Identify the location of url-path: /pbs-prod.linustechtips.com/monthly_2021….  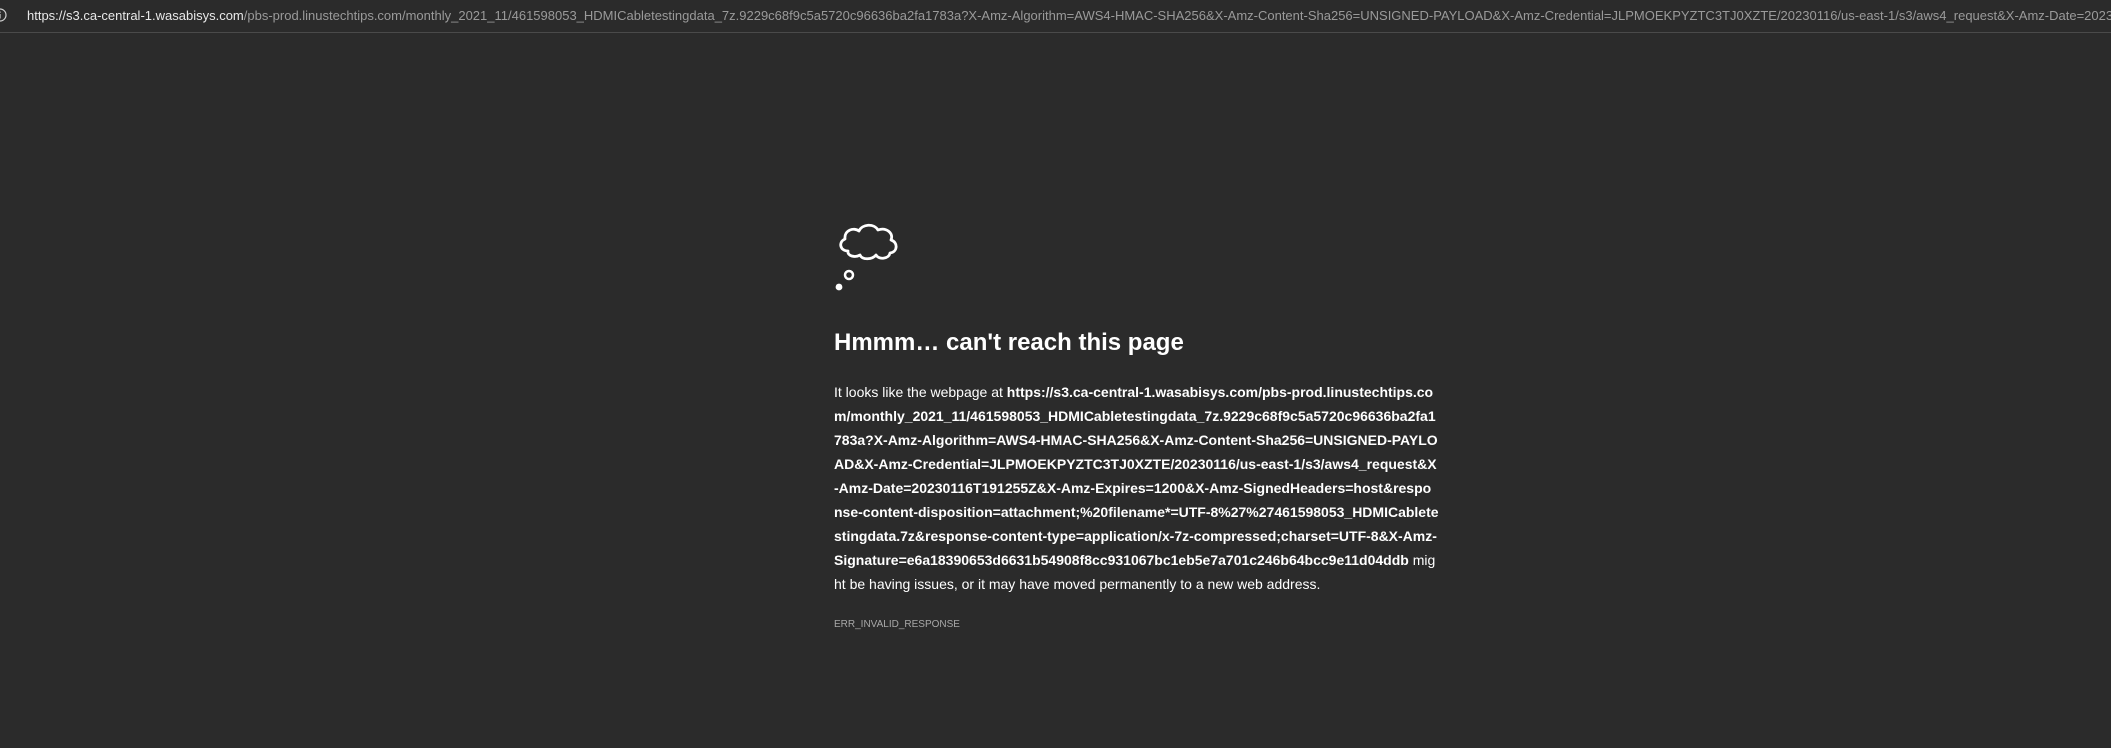
(1177, 15).